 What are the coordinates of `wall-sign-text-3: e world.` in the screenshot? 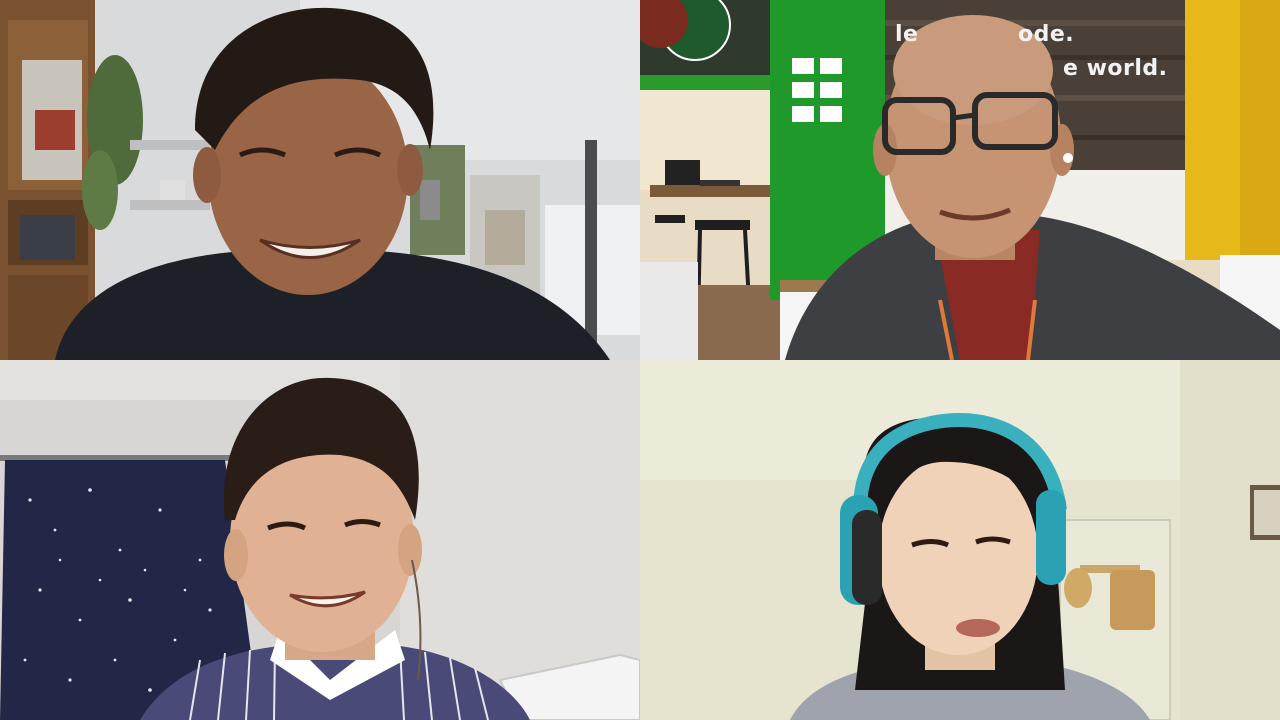 It's located at (1115, 68).